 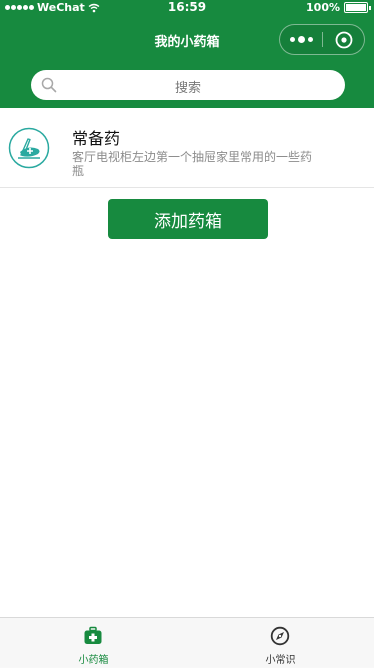 I want to click on tab-bar: 小药箱 小常识, so click(x=187, y=642).